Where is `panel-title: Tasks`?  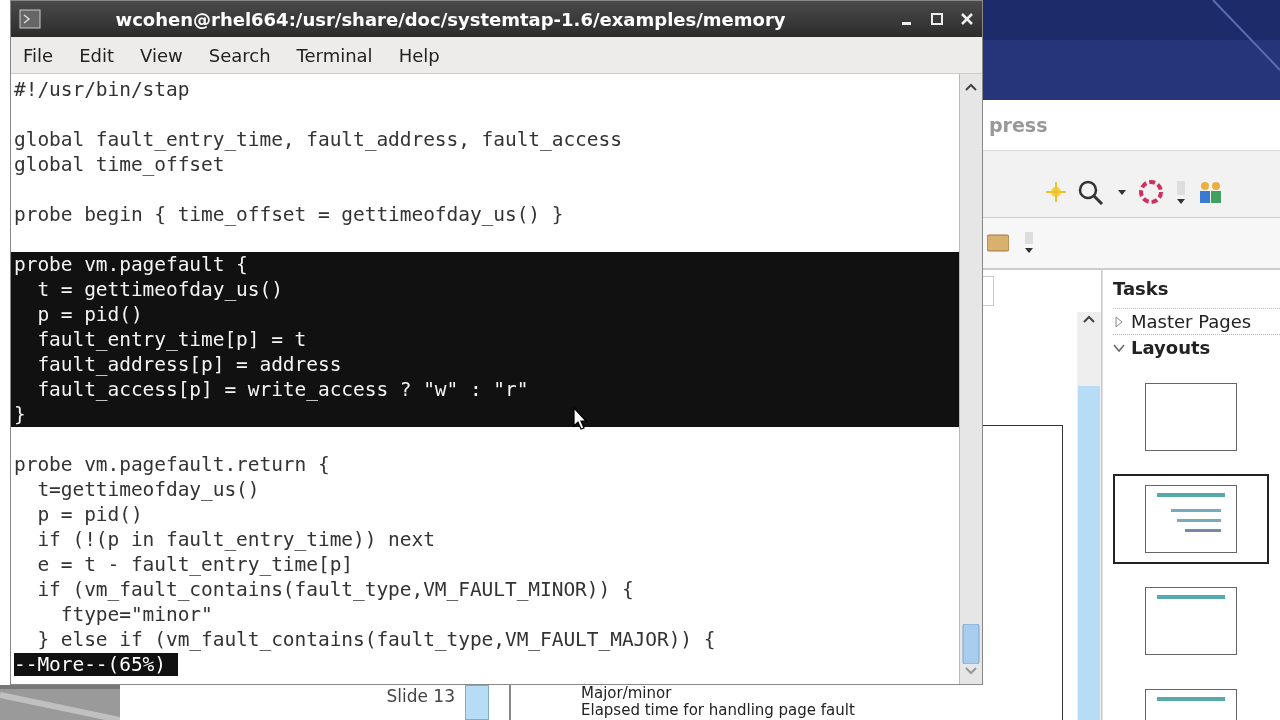 panel-title: Tasks is located at coordinates (1141, 289).